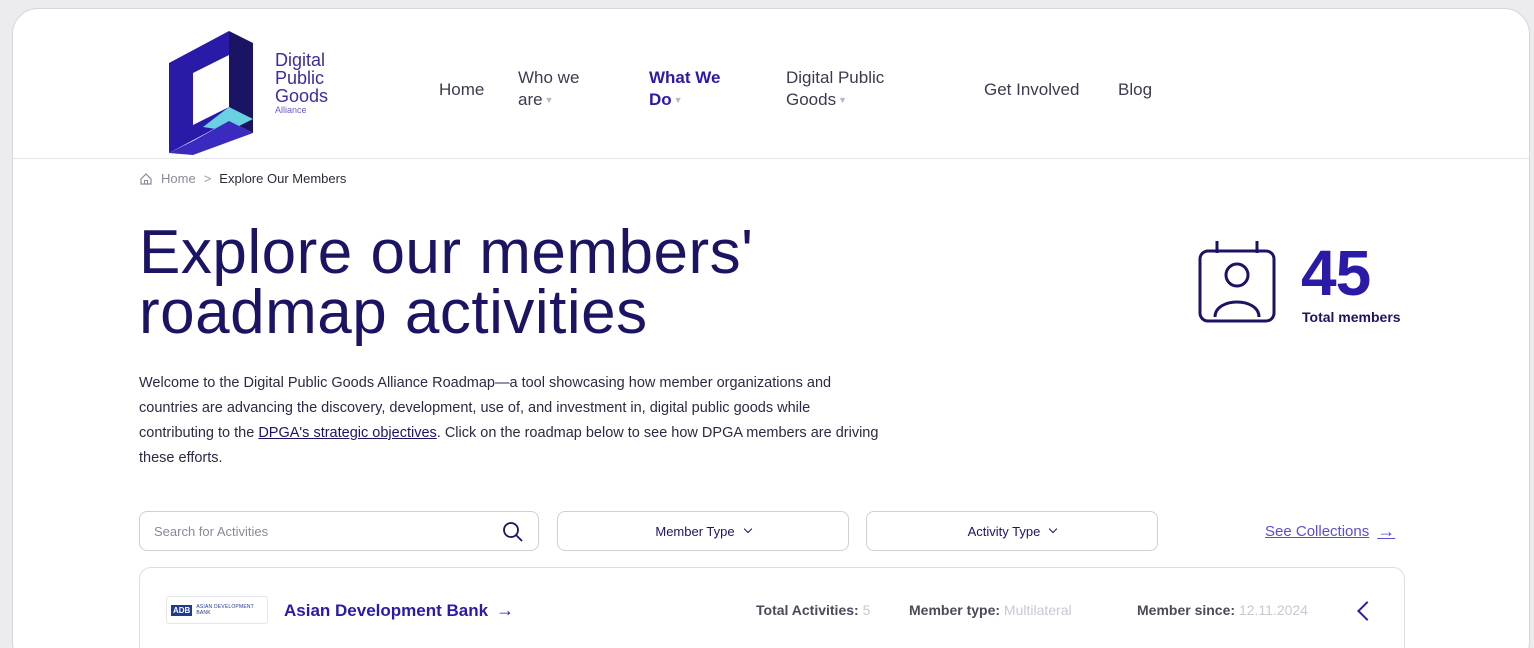  Describe the element at coordinates (513, 532) in the screenshot. I see `search-icon` at that location.